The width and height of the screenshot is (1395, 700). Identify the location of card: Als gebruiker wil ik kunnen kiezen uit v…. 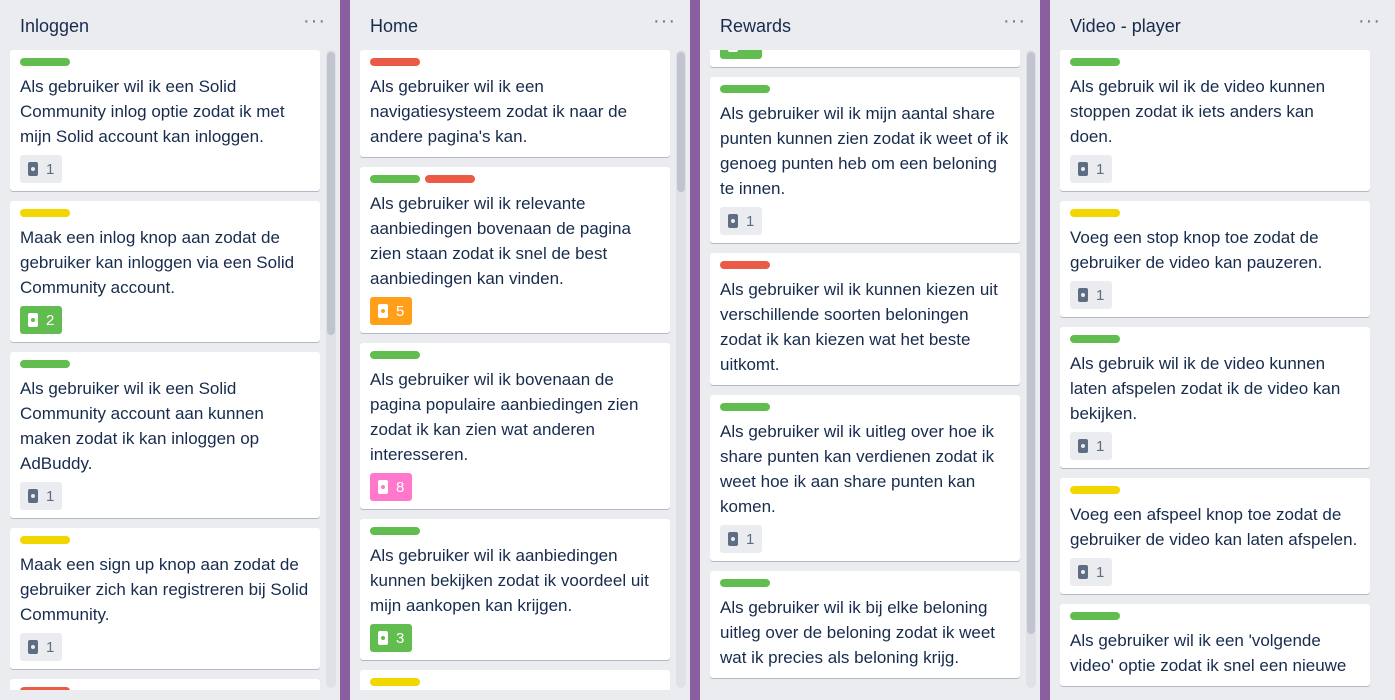
(865, 319).